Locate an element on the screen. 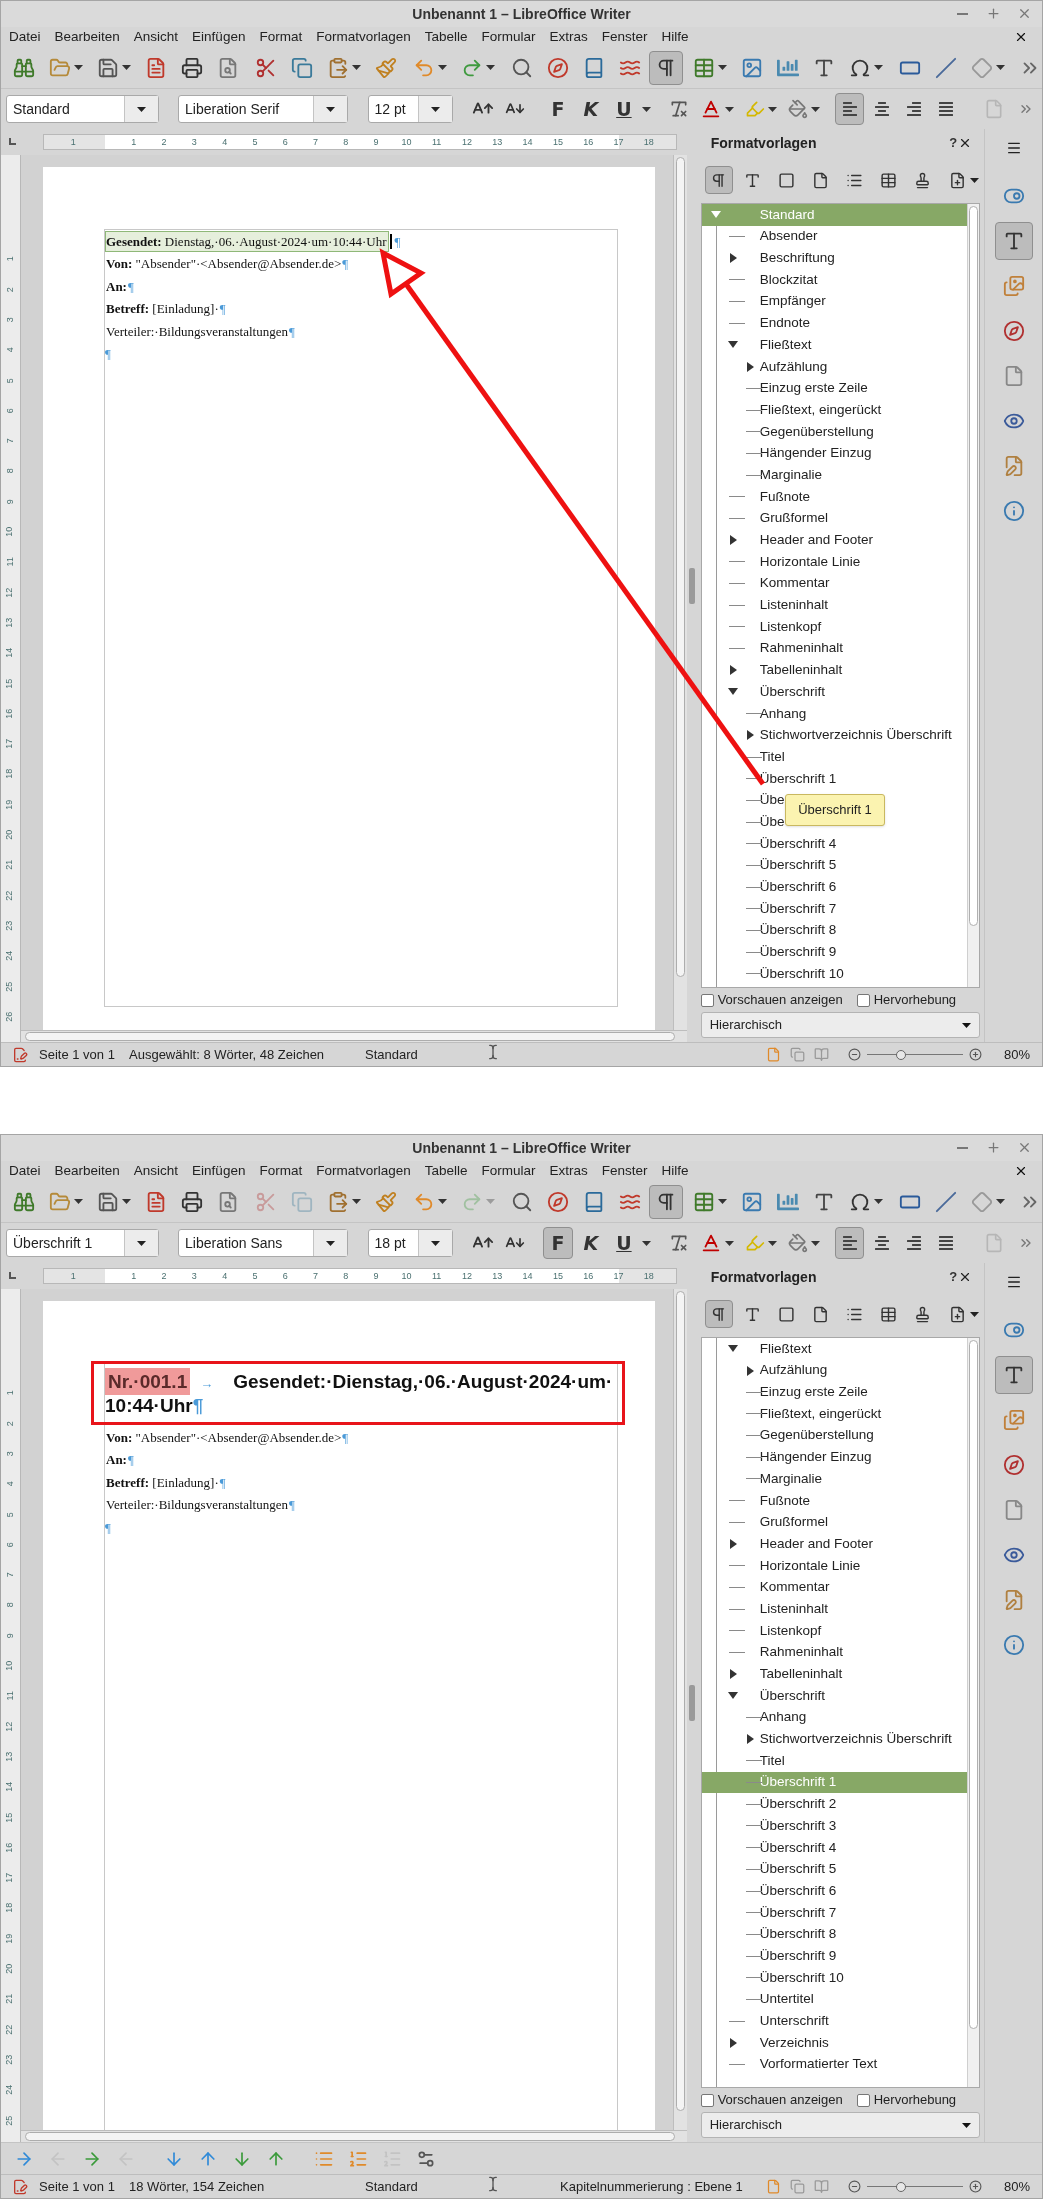 This screenshot has height=2208, width=1043. font-name-field: Liberation Serif is located at coordinates (263, 109).